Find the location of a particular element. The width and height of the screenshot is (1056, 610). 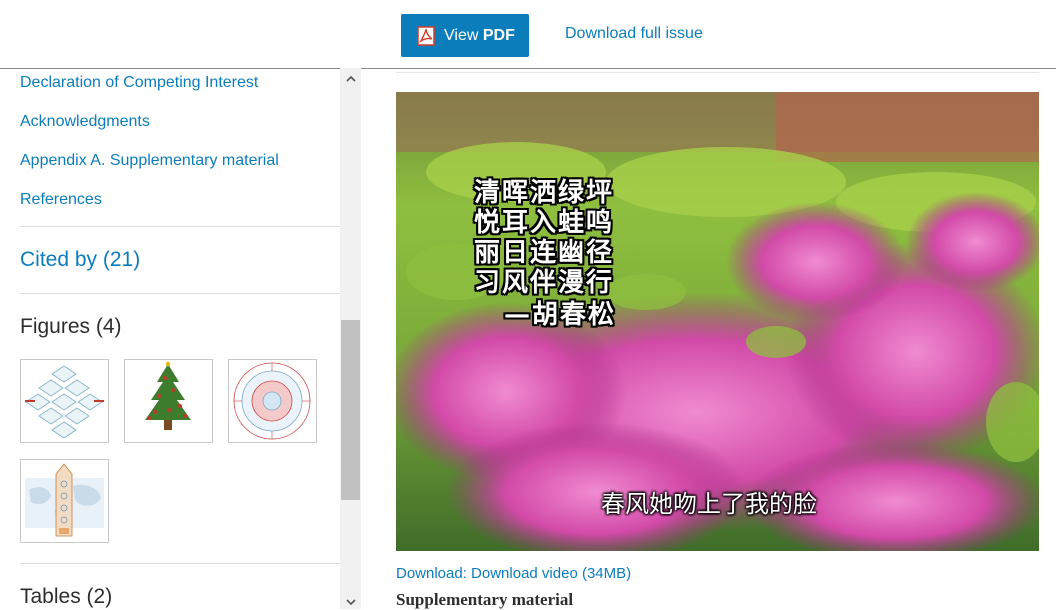

sidebar-scrollbar-thumb is located at coordinates (350, 410).